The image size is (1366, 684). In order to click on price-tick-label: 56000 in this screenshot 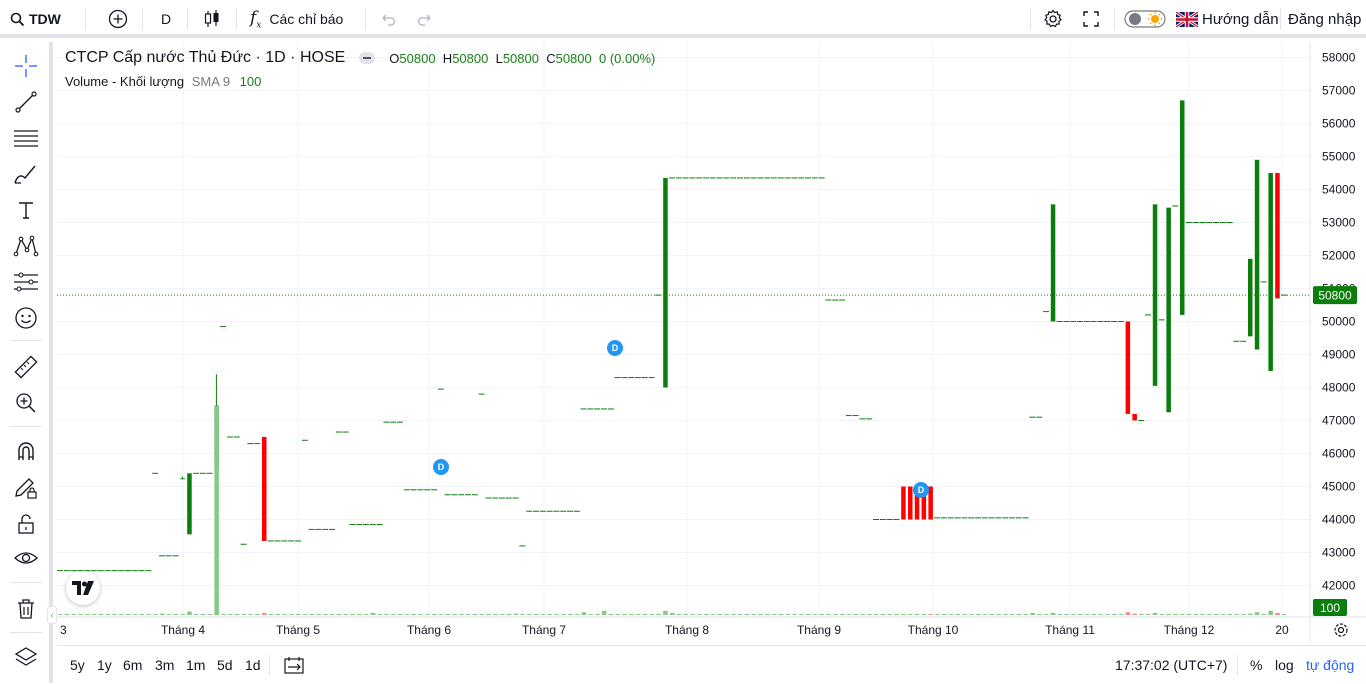, I will do `click(1339, 124)`.